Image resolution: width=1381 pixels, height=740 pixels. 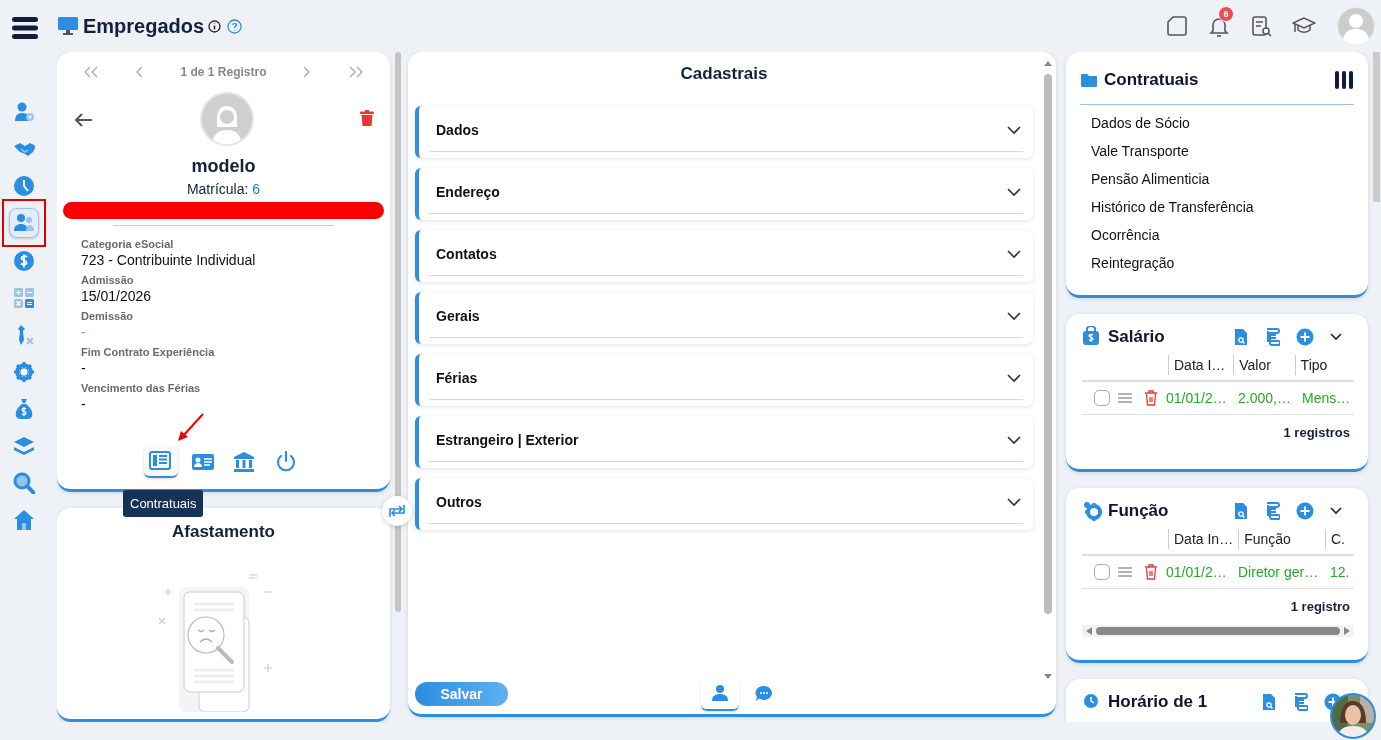 I want to click on money-bag-icon, so click(x=24, y=408).